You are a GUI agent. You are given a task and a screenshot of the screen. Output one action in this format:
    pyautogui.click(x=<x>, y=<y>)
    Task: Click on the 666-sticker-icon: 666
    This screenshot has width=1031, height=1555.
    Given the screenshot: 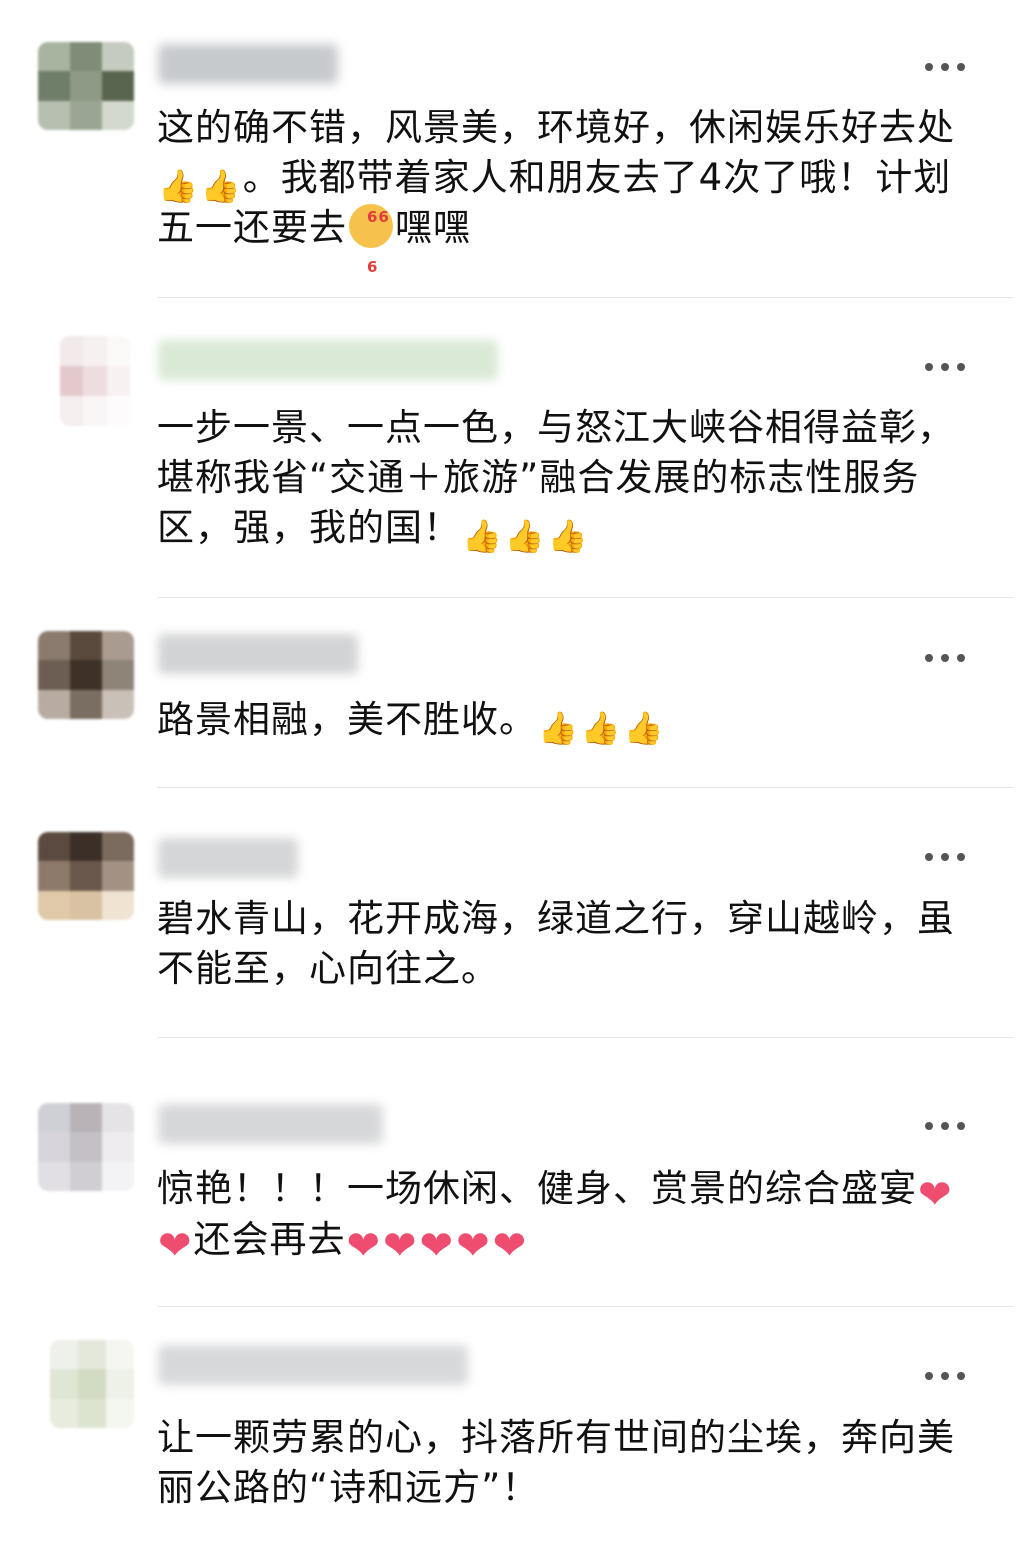 What is the action you would take?
    pyautogui.click(x=371, y=240)
    